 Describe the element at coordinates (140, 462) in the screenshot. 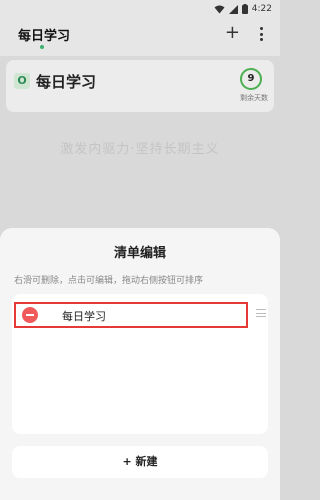

I see `new-list-button: + 新建` at that location.